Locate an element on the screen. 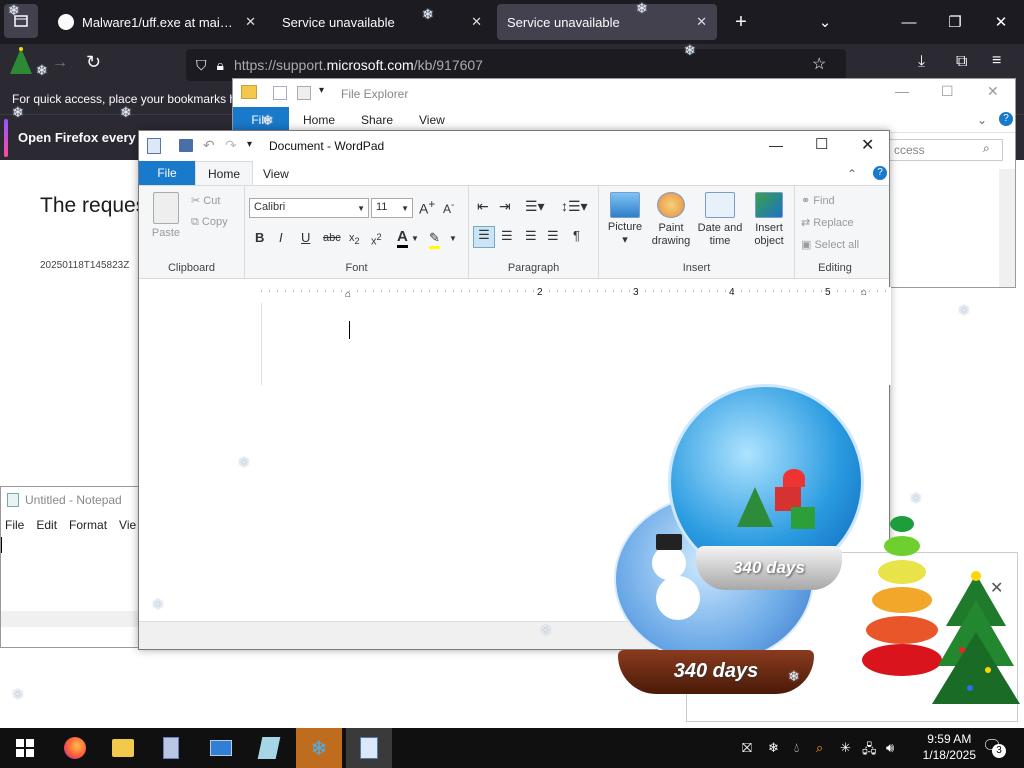 The width and height of the screenshot is (1024, 768). menu-icon: ≡ is located at coordinates (996, 61).